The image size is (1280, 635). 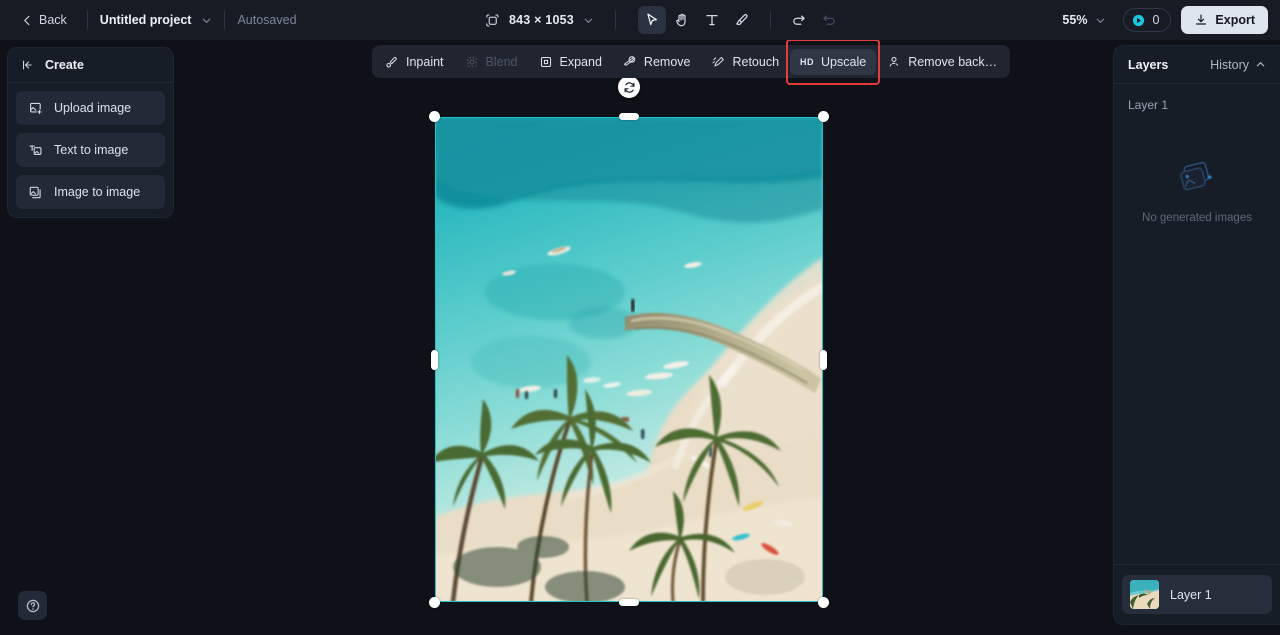 I want to click on remove-button: Remove, so click(x=657, y=62).